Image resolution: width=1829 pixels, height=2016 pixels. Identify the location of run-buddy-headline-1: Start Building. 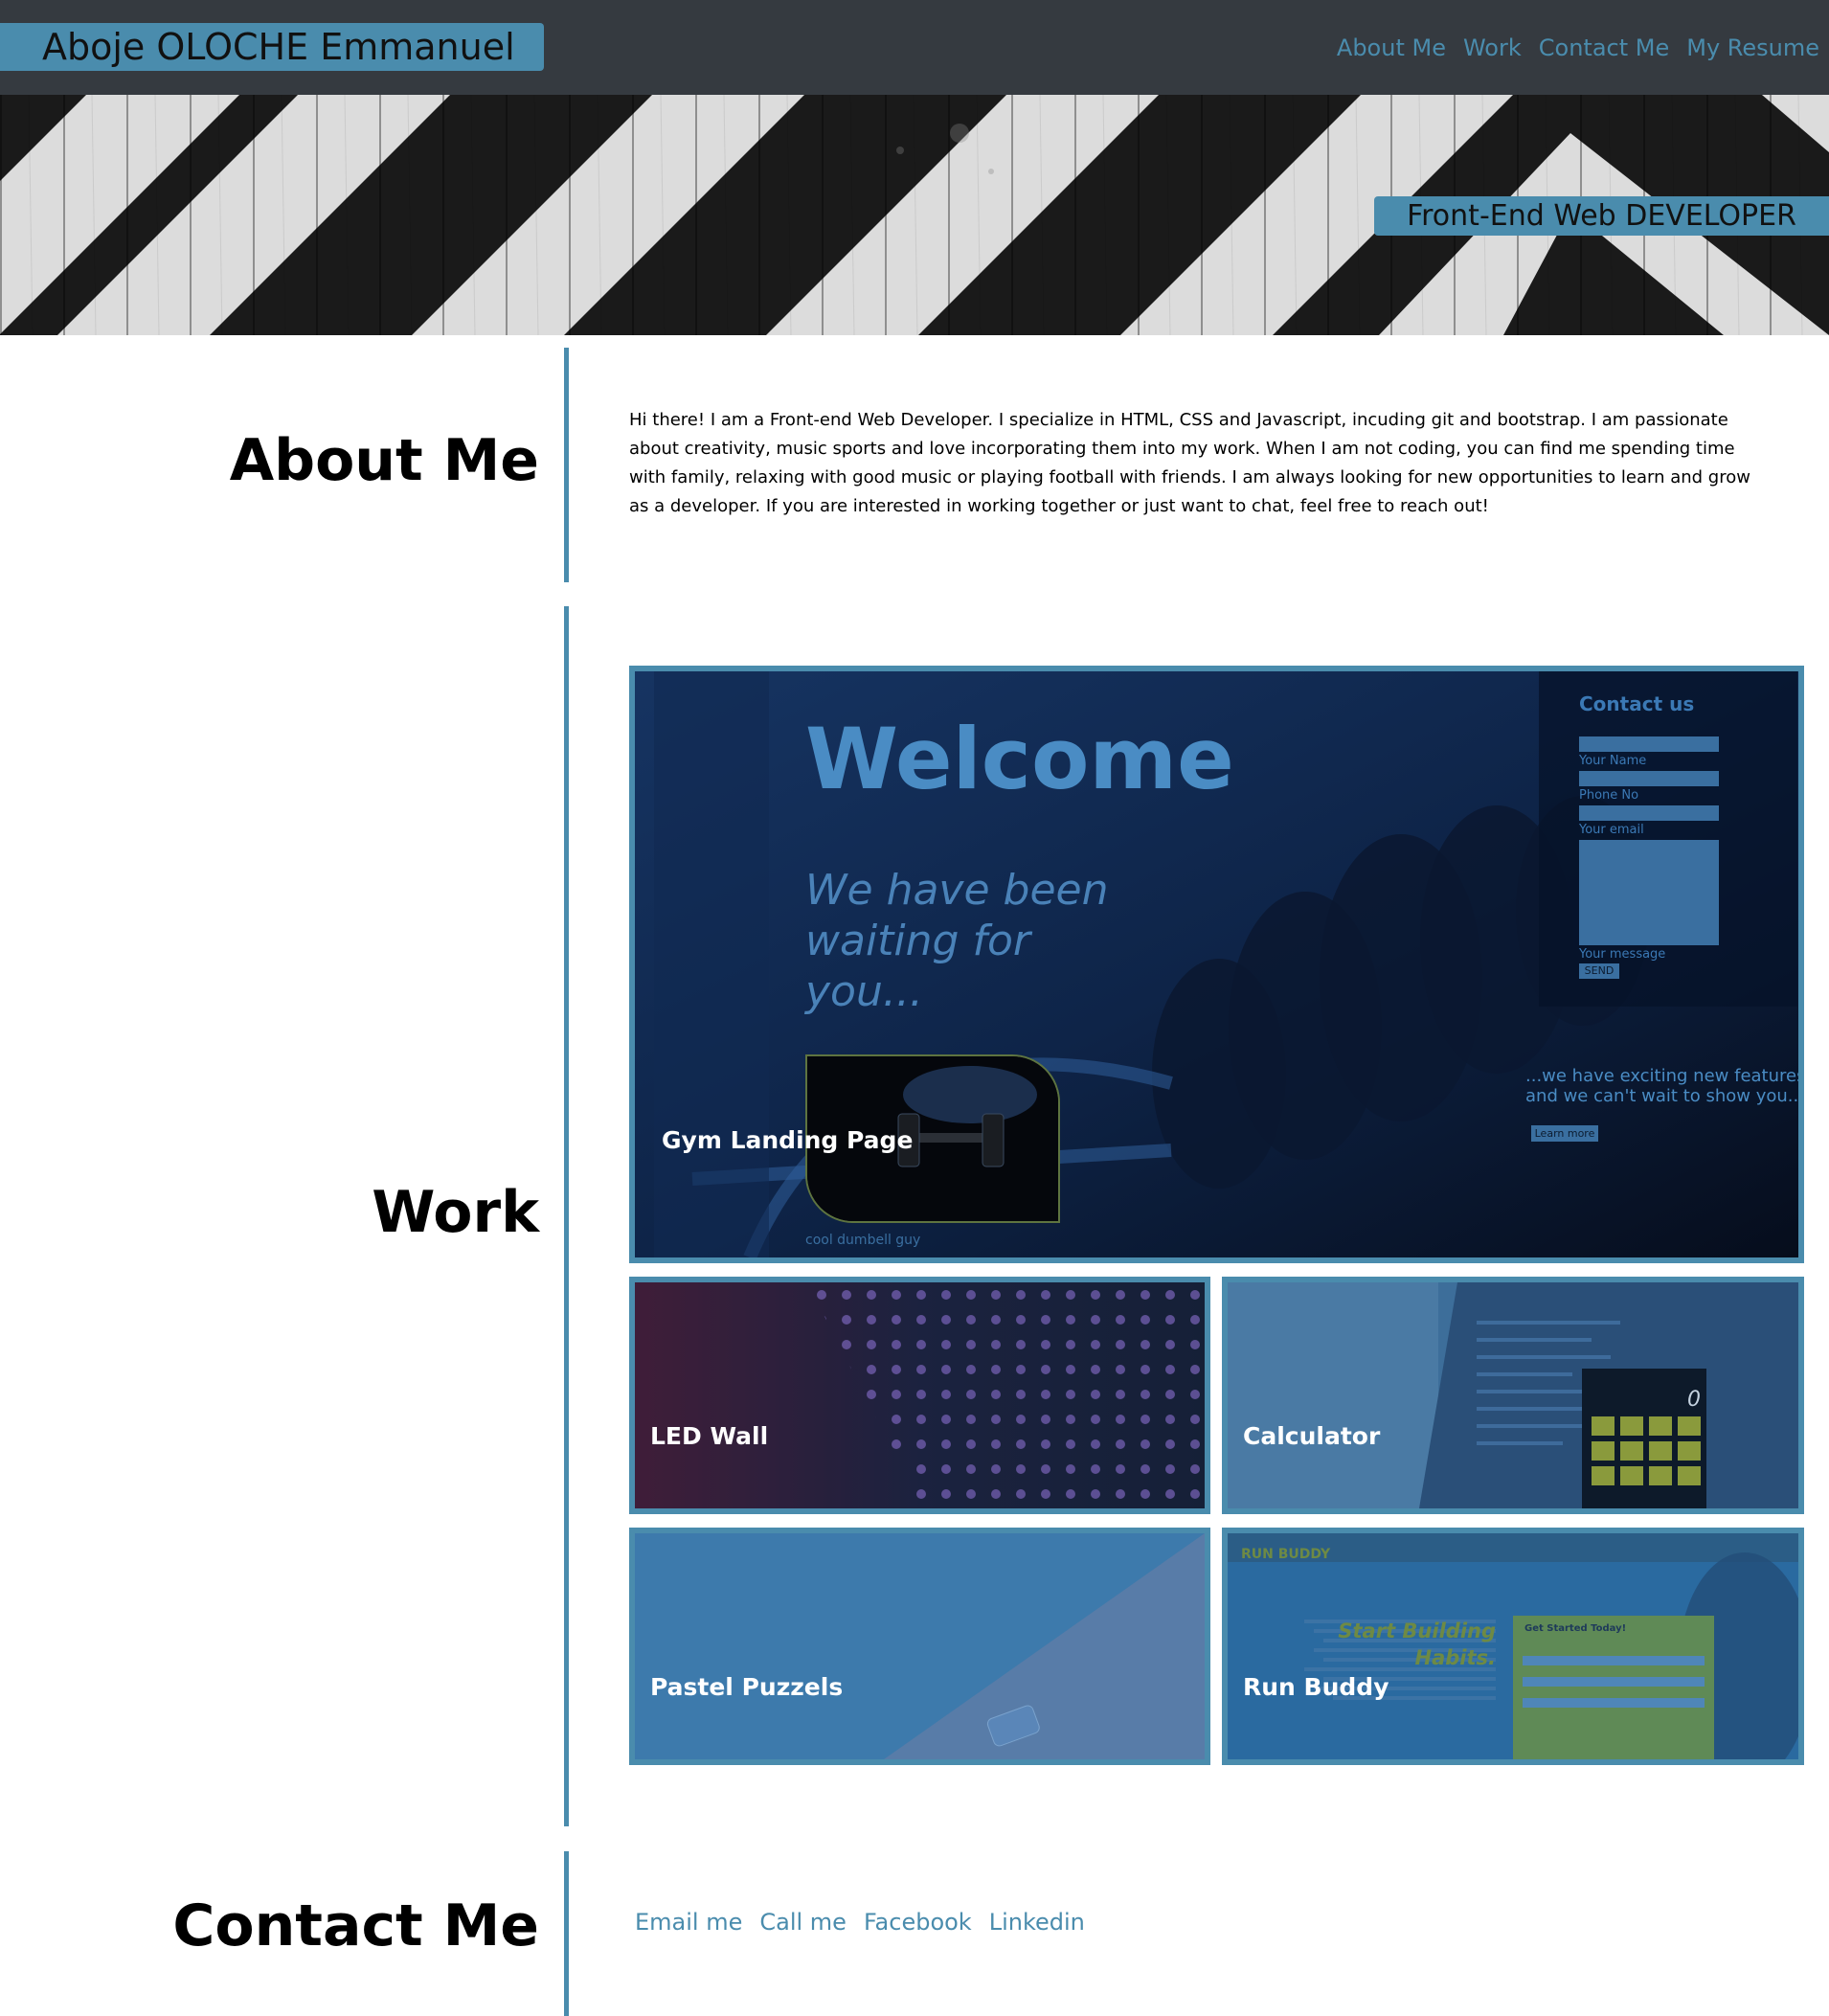
(1417, 1631).